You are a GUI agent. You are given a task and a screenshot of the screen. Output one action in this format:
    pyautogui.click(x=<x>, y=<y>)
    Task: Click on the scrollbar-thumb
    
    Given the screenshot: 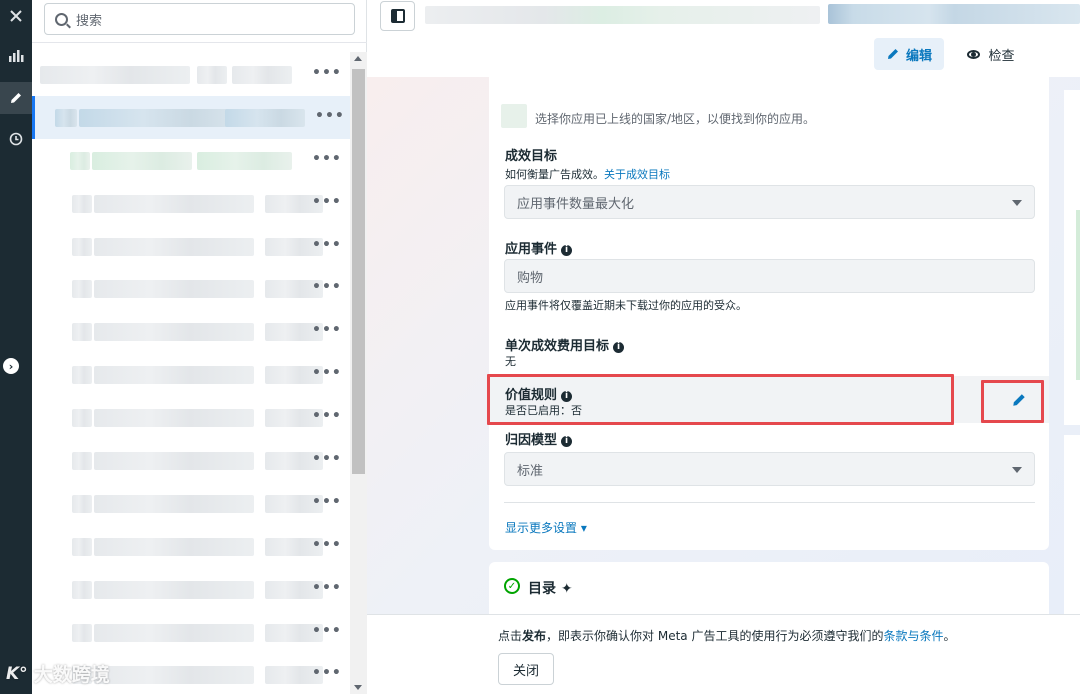 What is the action you would take?
    pyautogui.click(x=358, y=271)
    